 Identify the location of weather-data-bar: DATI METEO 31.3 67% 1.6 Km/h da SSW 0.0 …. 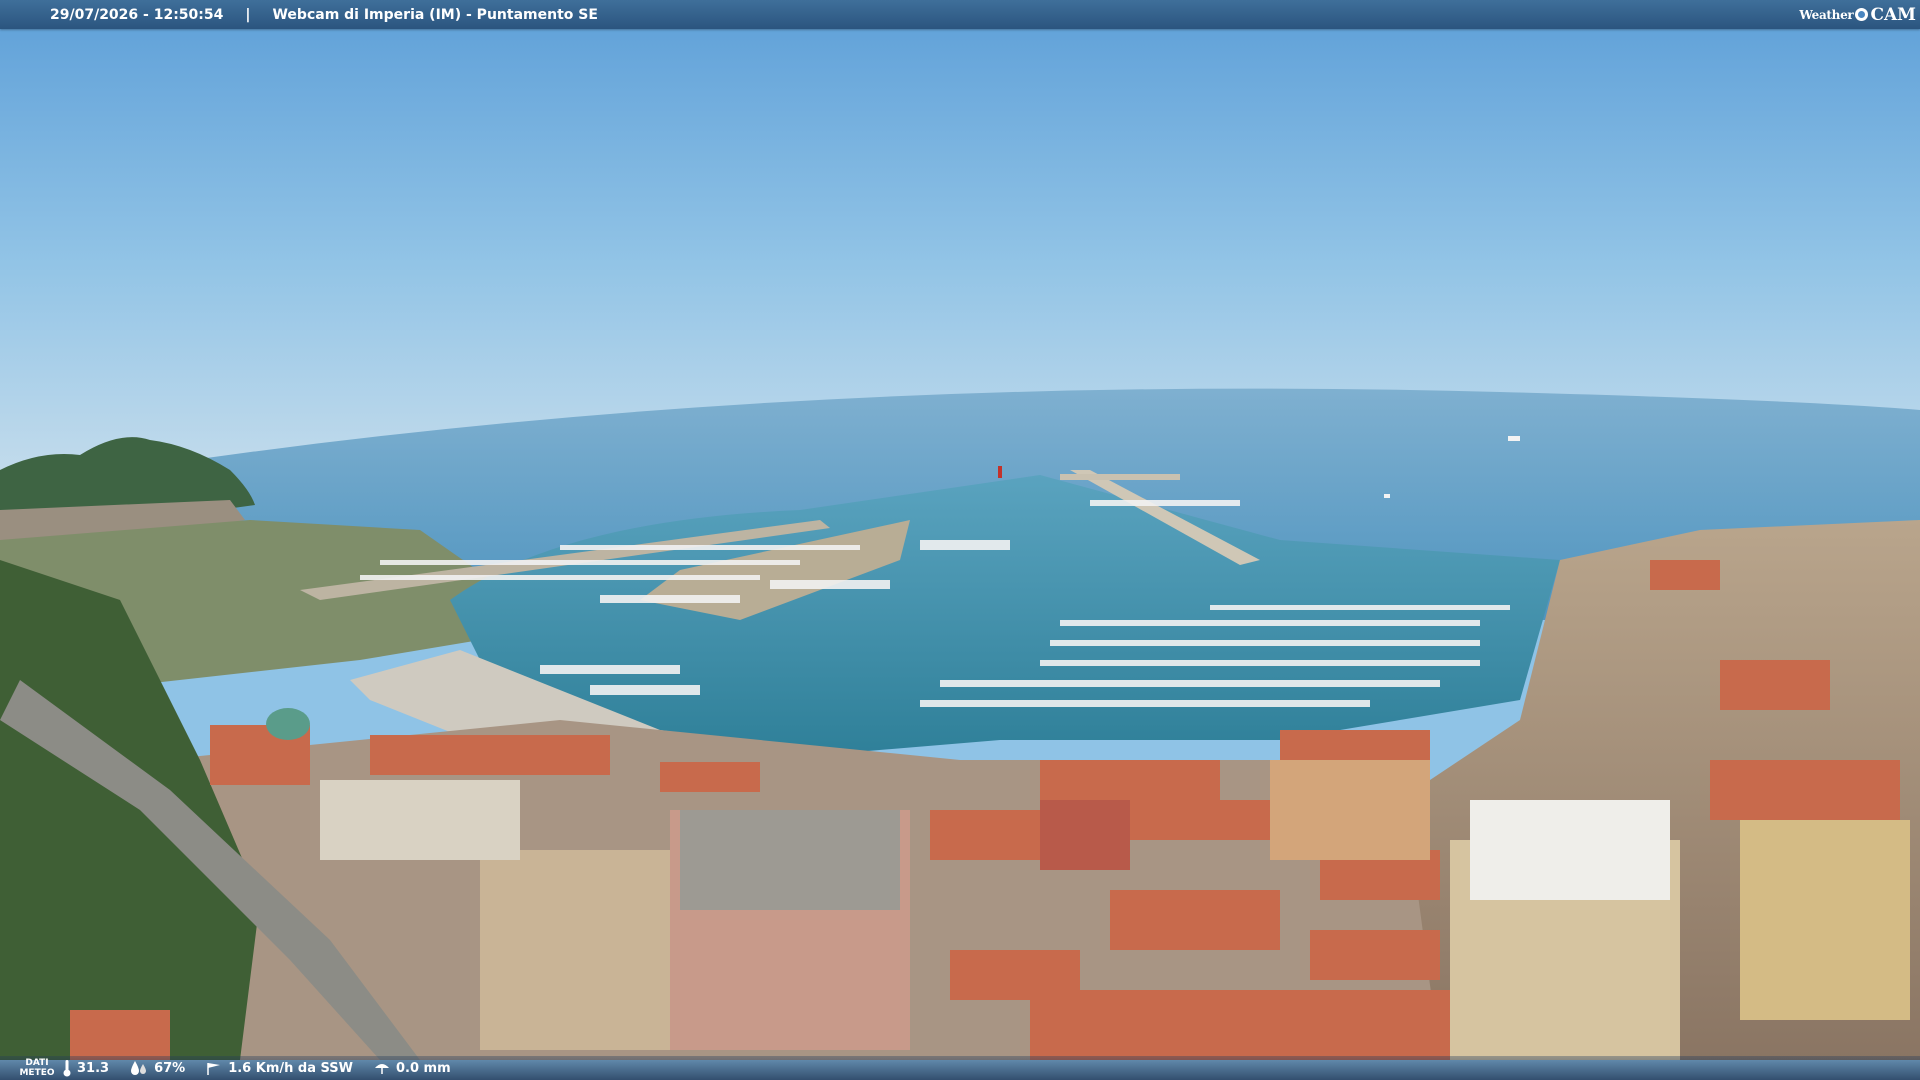
(960, 1068).